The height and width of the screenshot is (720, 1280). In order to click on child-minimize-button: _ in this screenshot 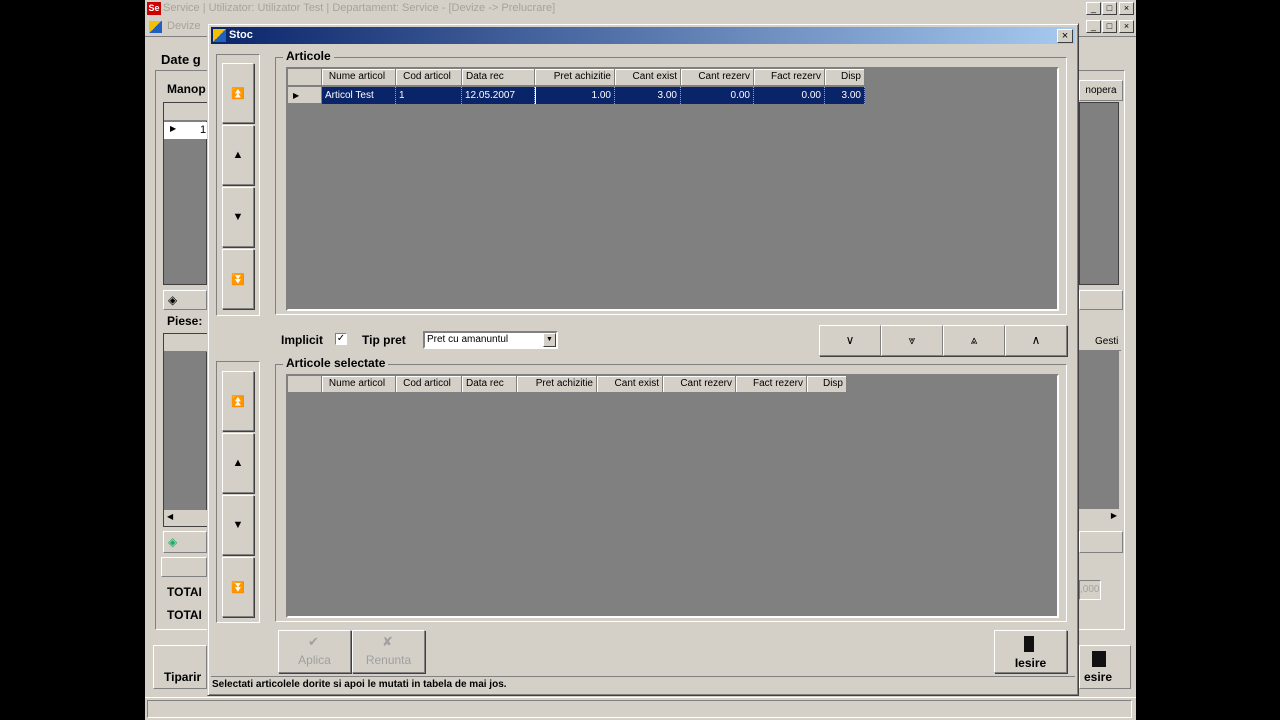, I will do `click(1093, 26)`.